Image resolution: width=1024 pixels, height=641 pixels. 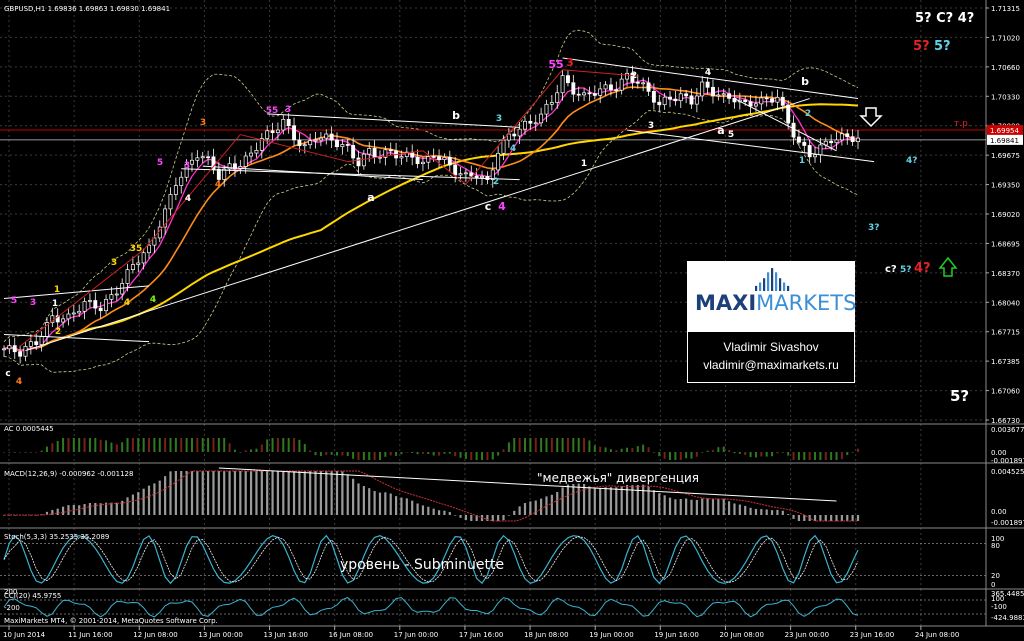 What do you see at coordinates (422, 565) in the screenshot?
I see `stoch-annotation: уровень - Subminuette` at bounding box center [422, 565].